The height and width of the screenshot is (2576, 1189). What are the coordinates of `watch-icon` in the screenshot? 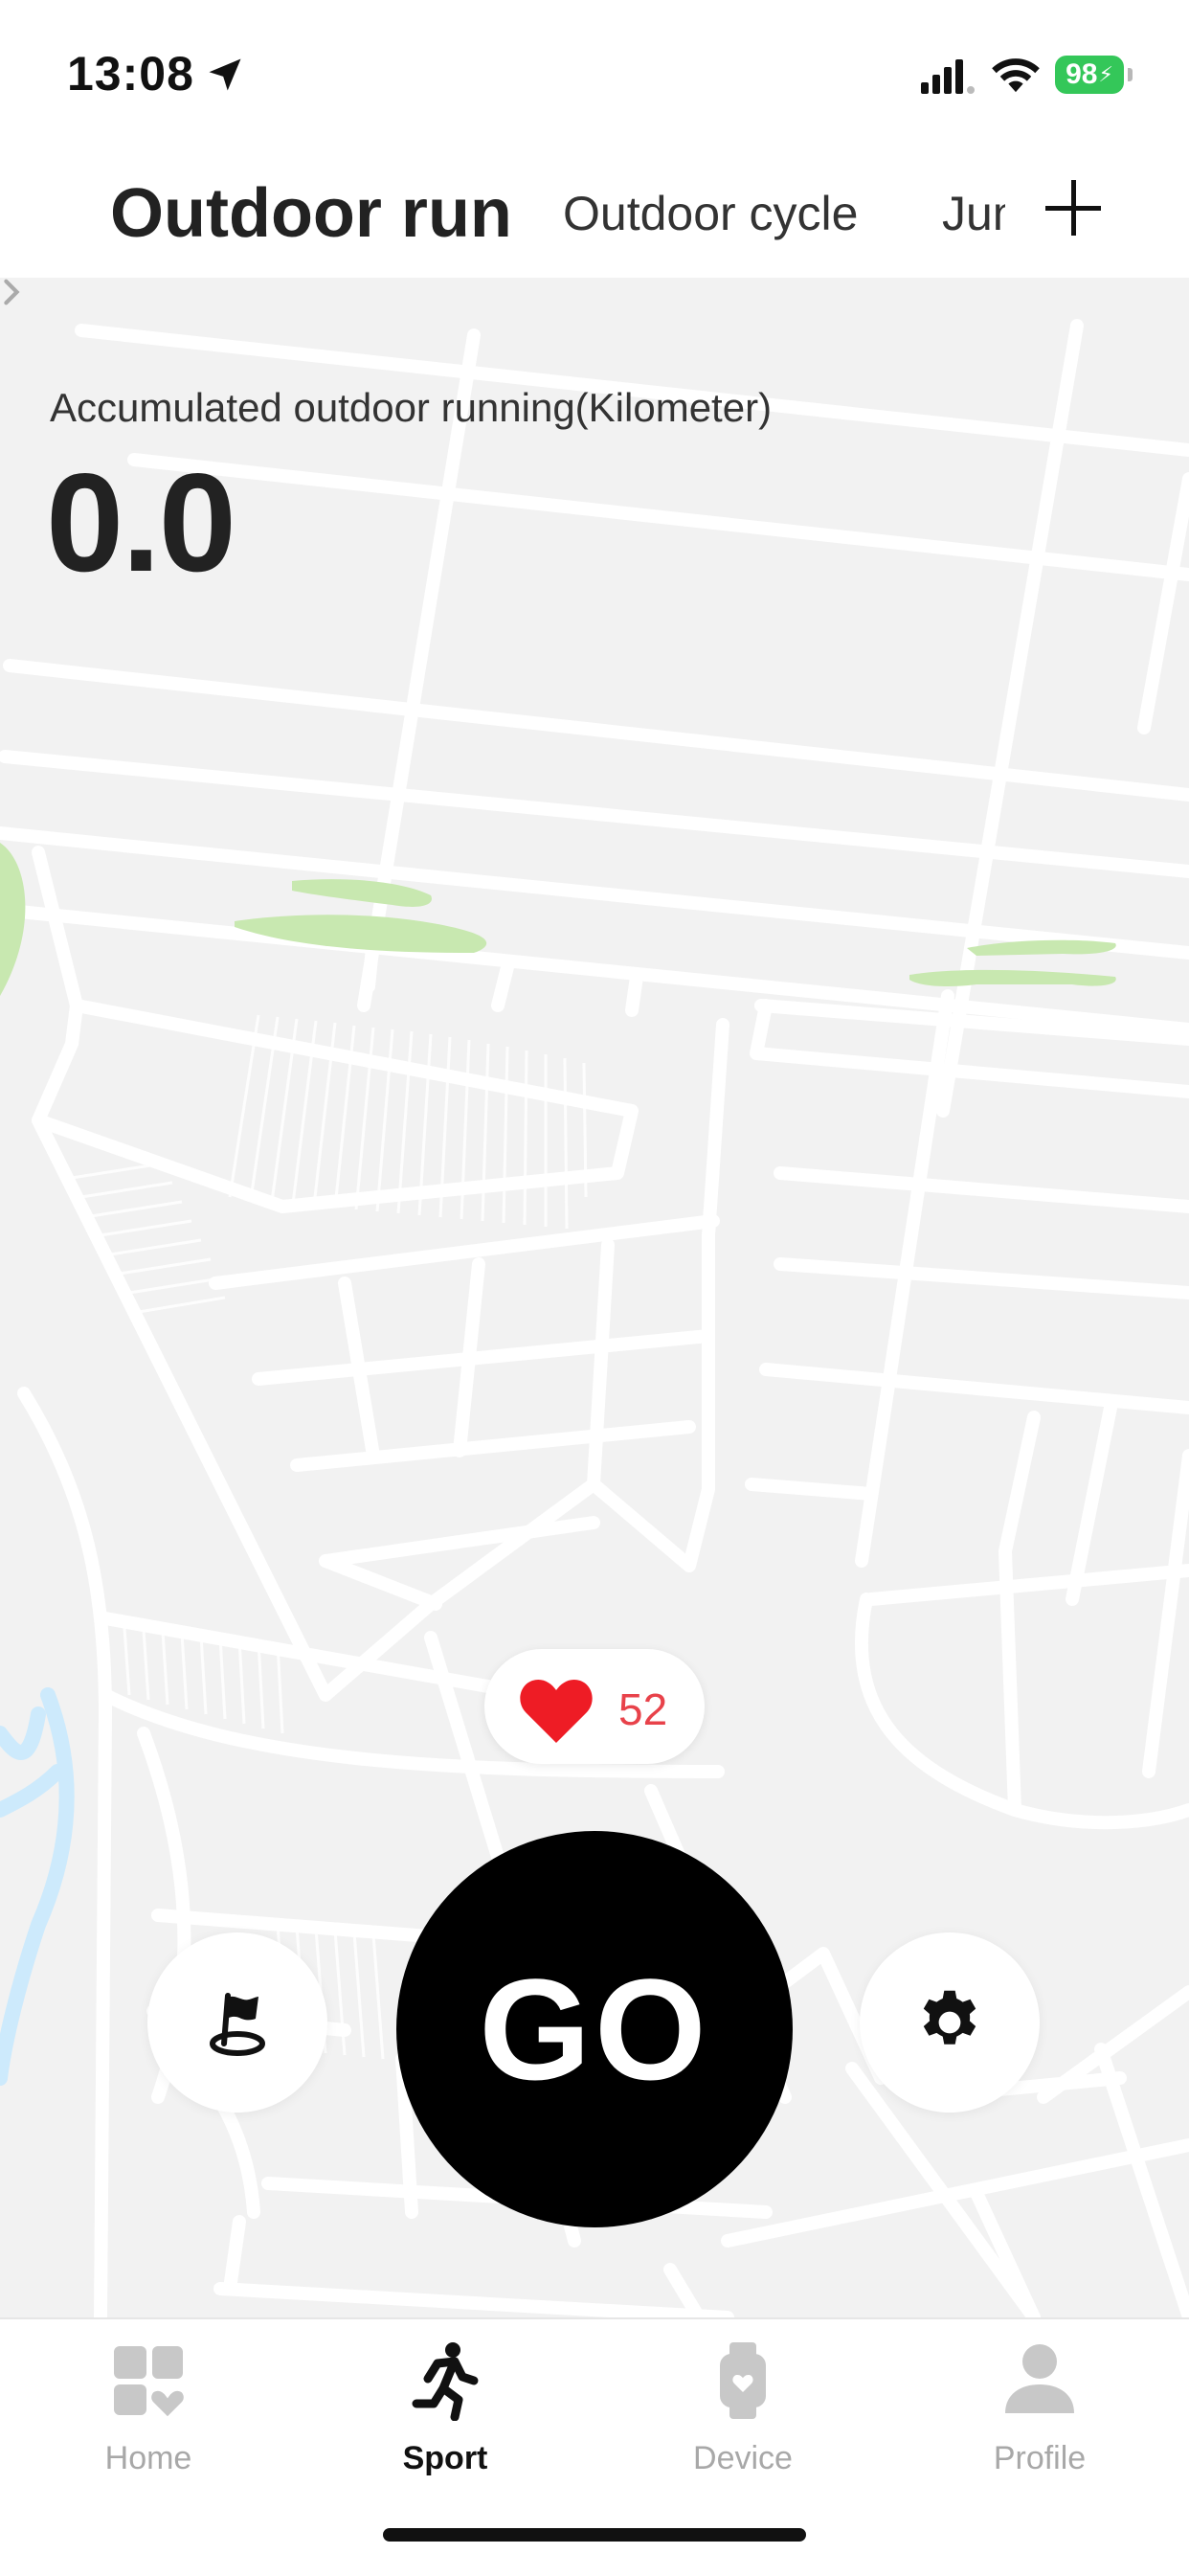 It's located at (743, 2380).